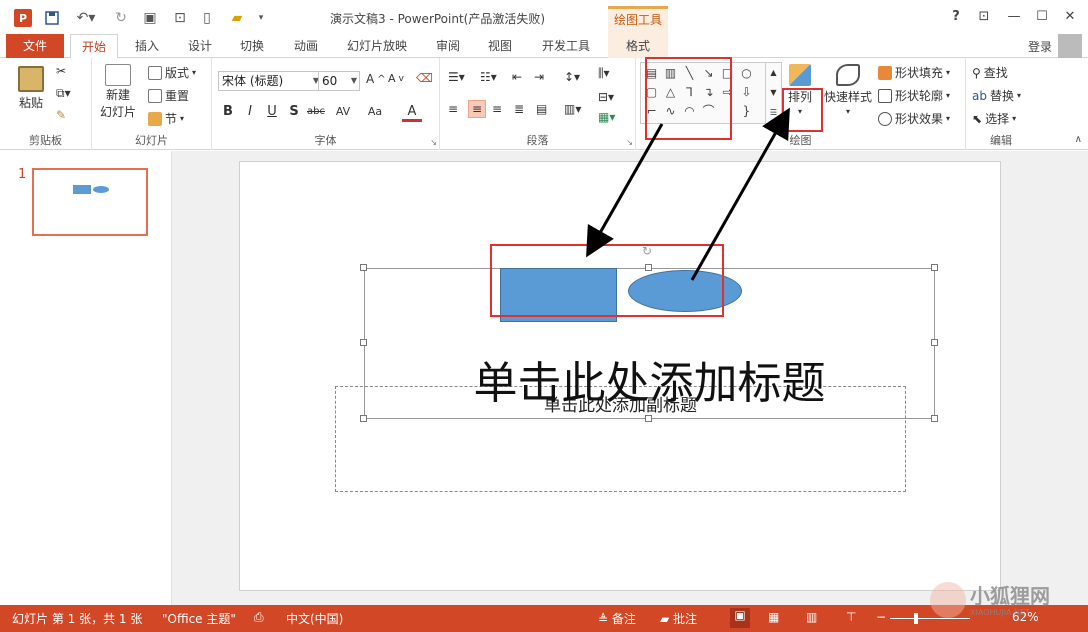  What do you see at coordinates (916, 618) in the screenshot?
I see `zoom-slider-thumb` at bounding box center [916, 618].